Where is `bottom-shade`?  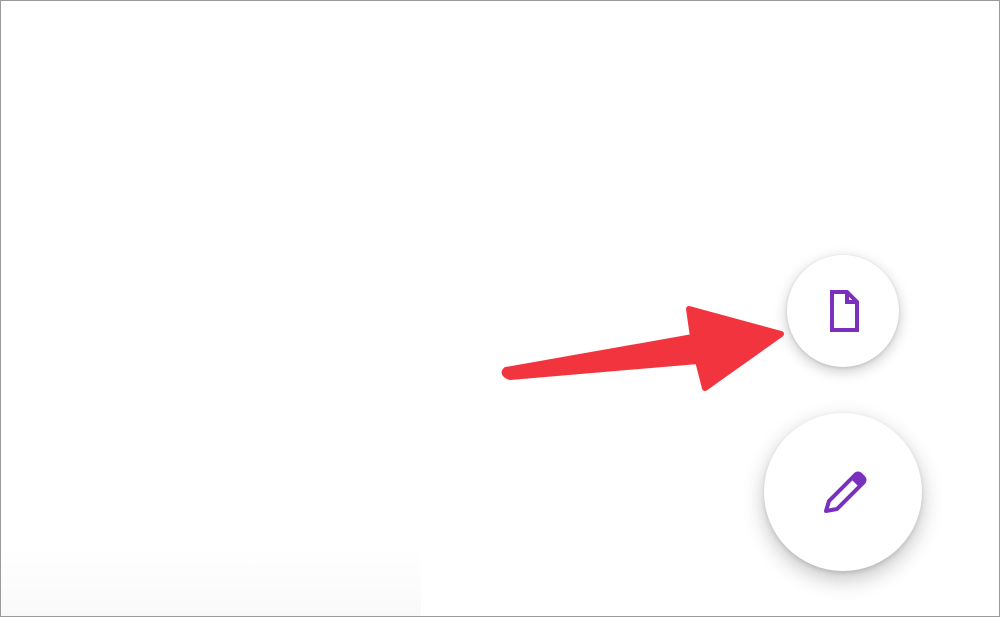
bottom-shade is located at coordinates (211, 581).